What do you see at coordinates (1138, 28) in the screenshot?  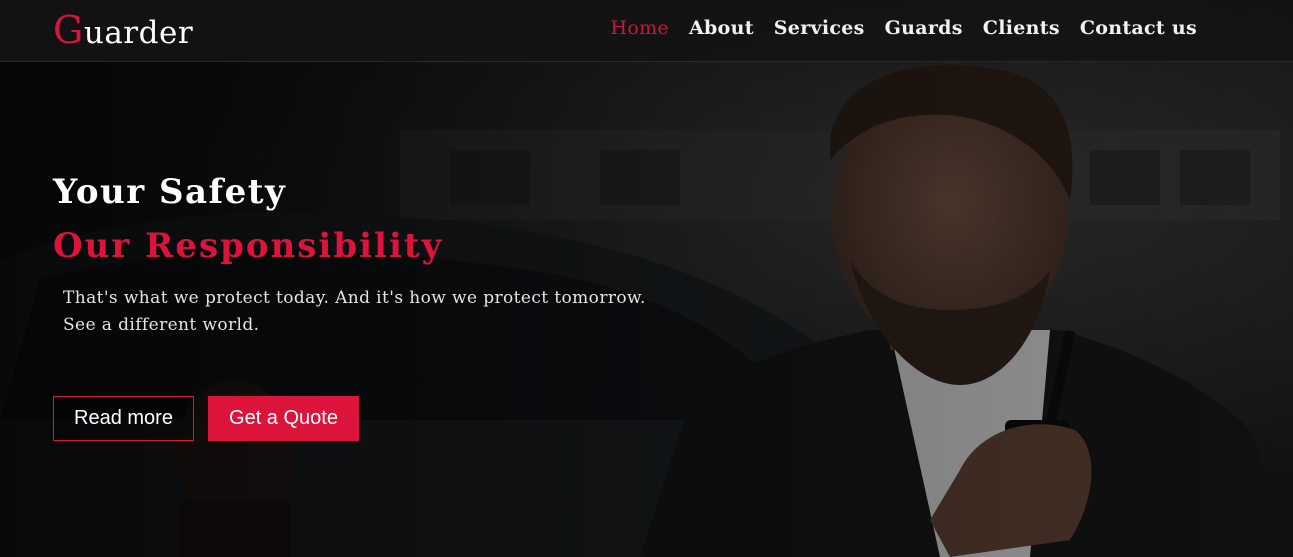 I see `nav-link-contact: Contact us` at bounding box center [1138, 28].